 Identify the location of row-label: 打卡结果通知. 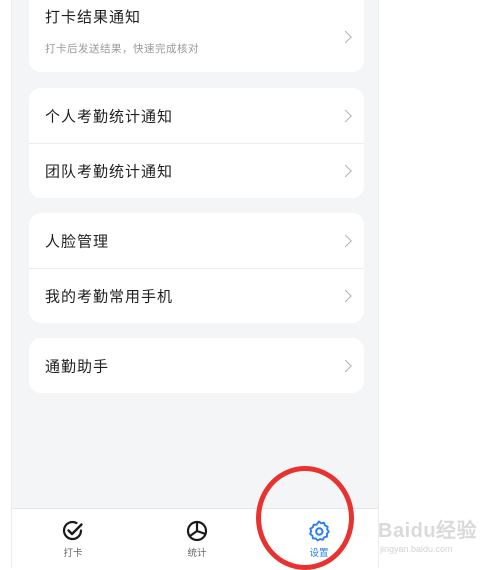
(93, 17).